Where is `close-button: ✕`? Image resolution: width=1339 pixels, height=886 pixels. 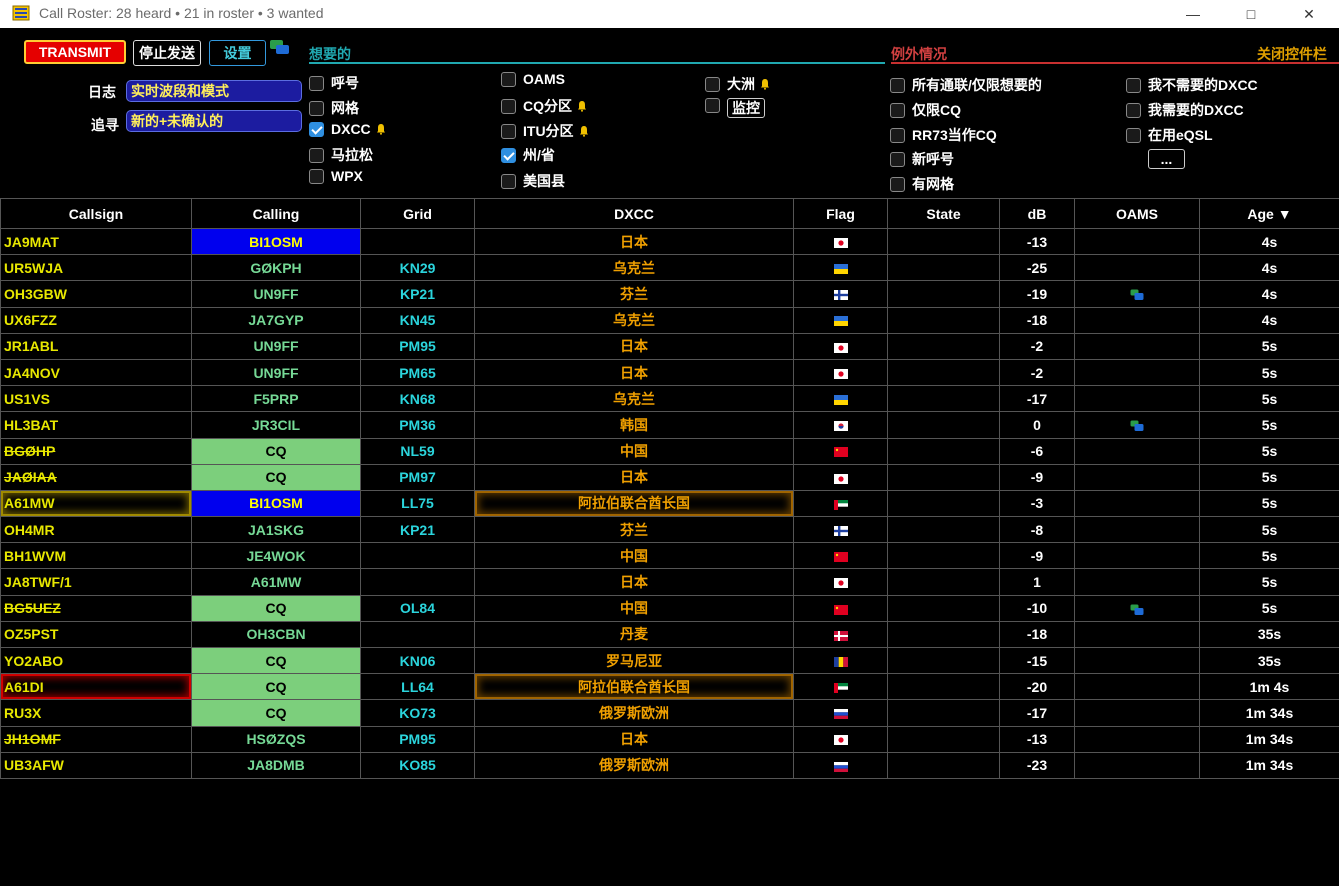
close-button: ✕ is located at coordinates (1309, 14).